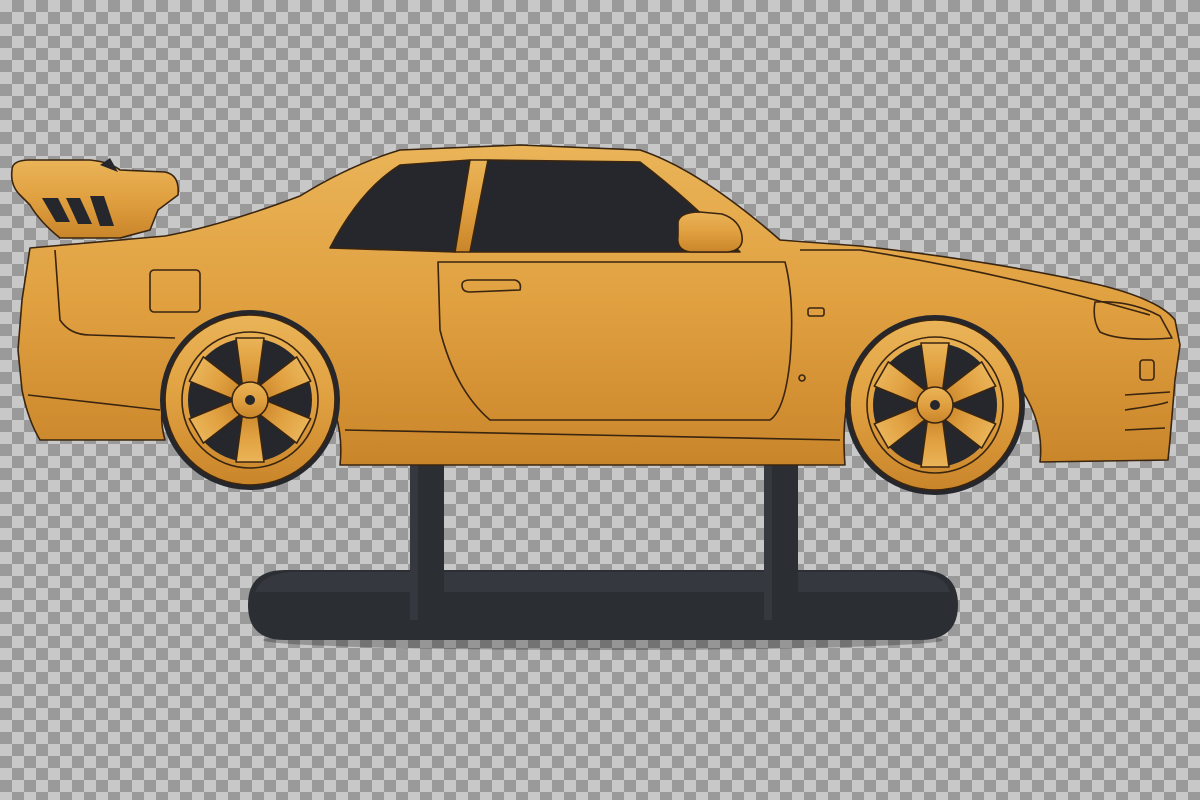 Image resolution: width=1200 pixels, height=800 pixels. What do you see at coordinates (768, 541) in the screenshot?
I see `stand-right-post-edge` at bounding box center [768, 541].